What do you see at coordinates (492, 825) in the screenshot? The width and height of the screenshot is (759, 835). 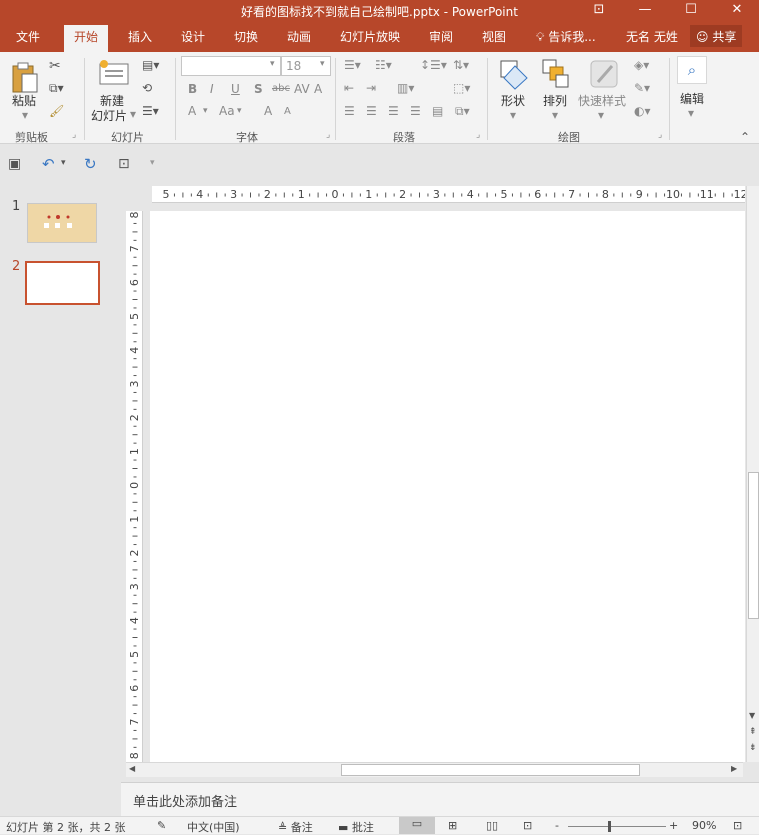 I see `reading-view-icon: ▯▯` at bounding box center [492, 825].